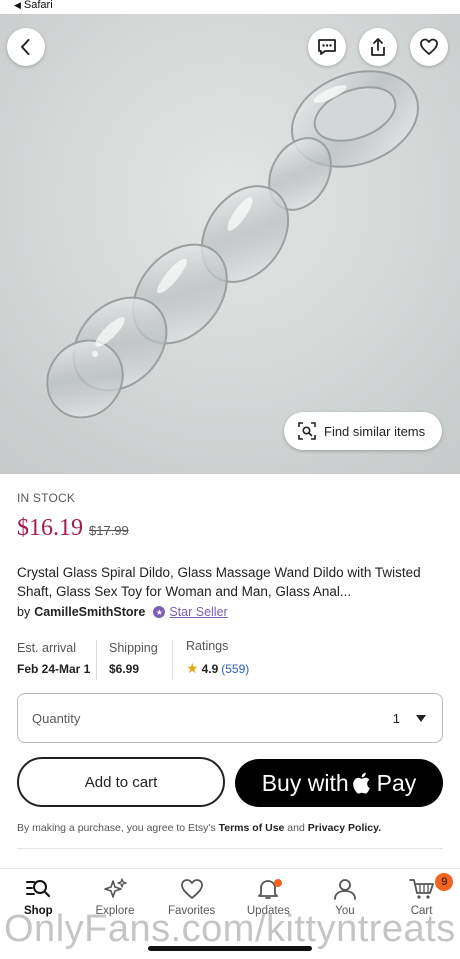  What do you see at coordinates (230, 948) in the screenshot?
I see `home-indicator` at bounding box center [230, 948].